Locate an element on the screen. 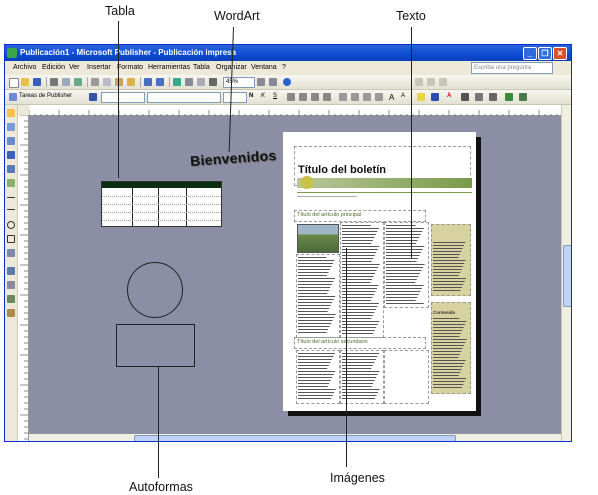  design-gallery-icon is located at coordinates (11, 313).